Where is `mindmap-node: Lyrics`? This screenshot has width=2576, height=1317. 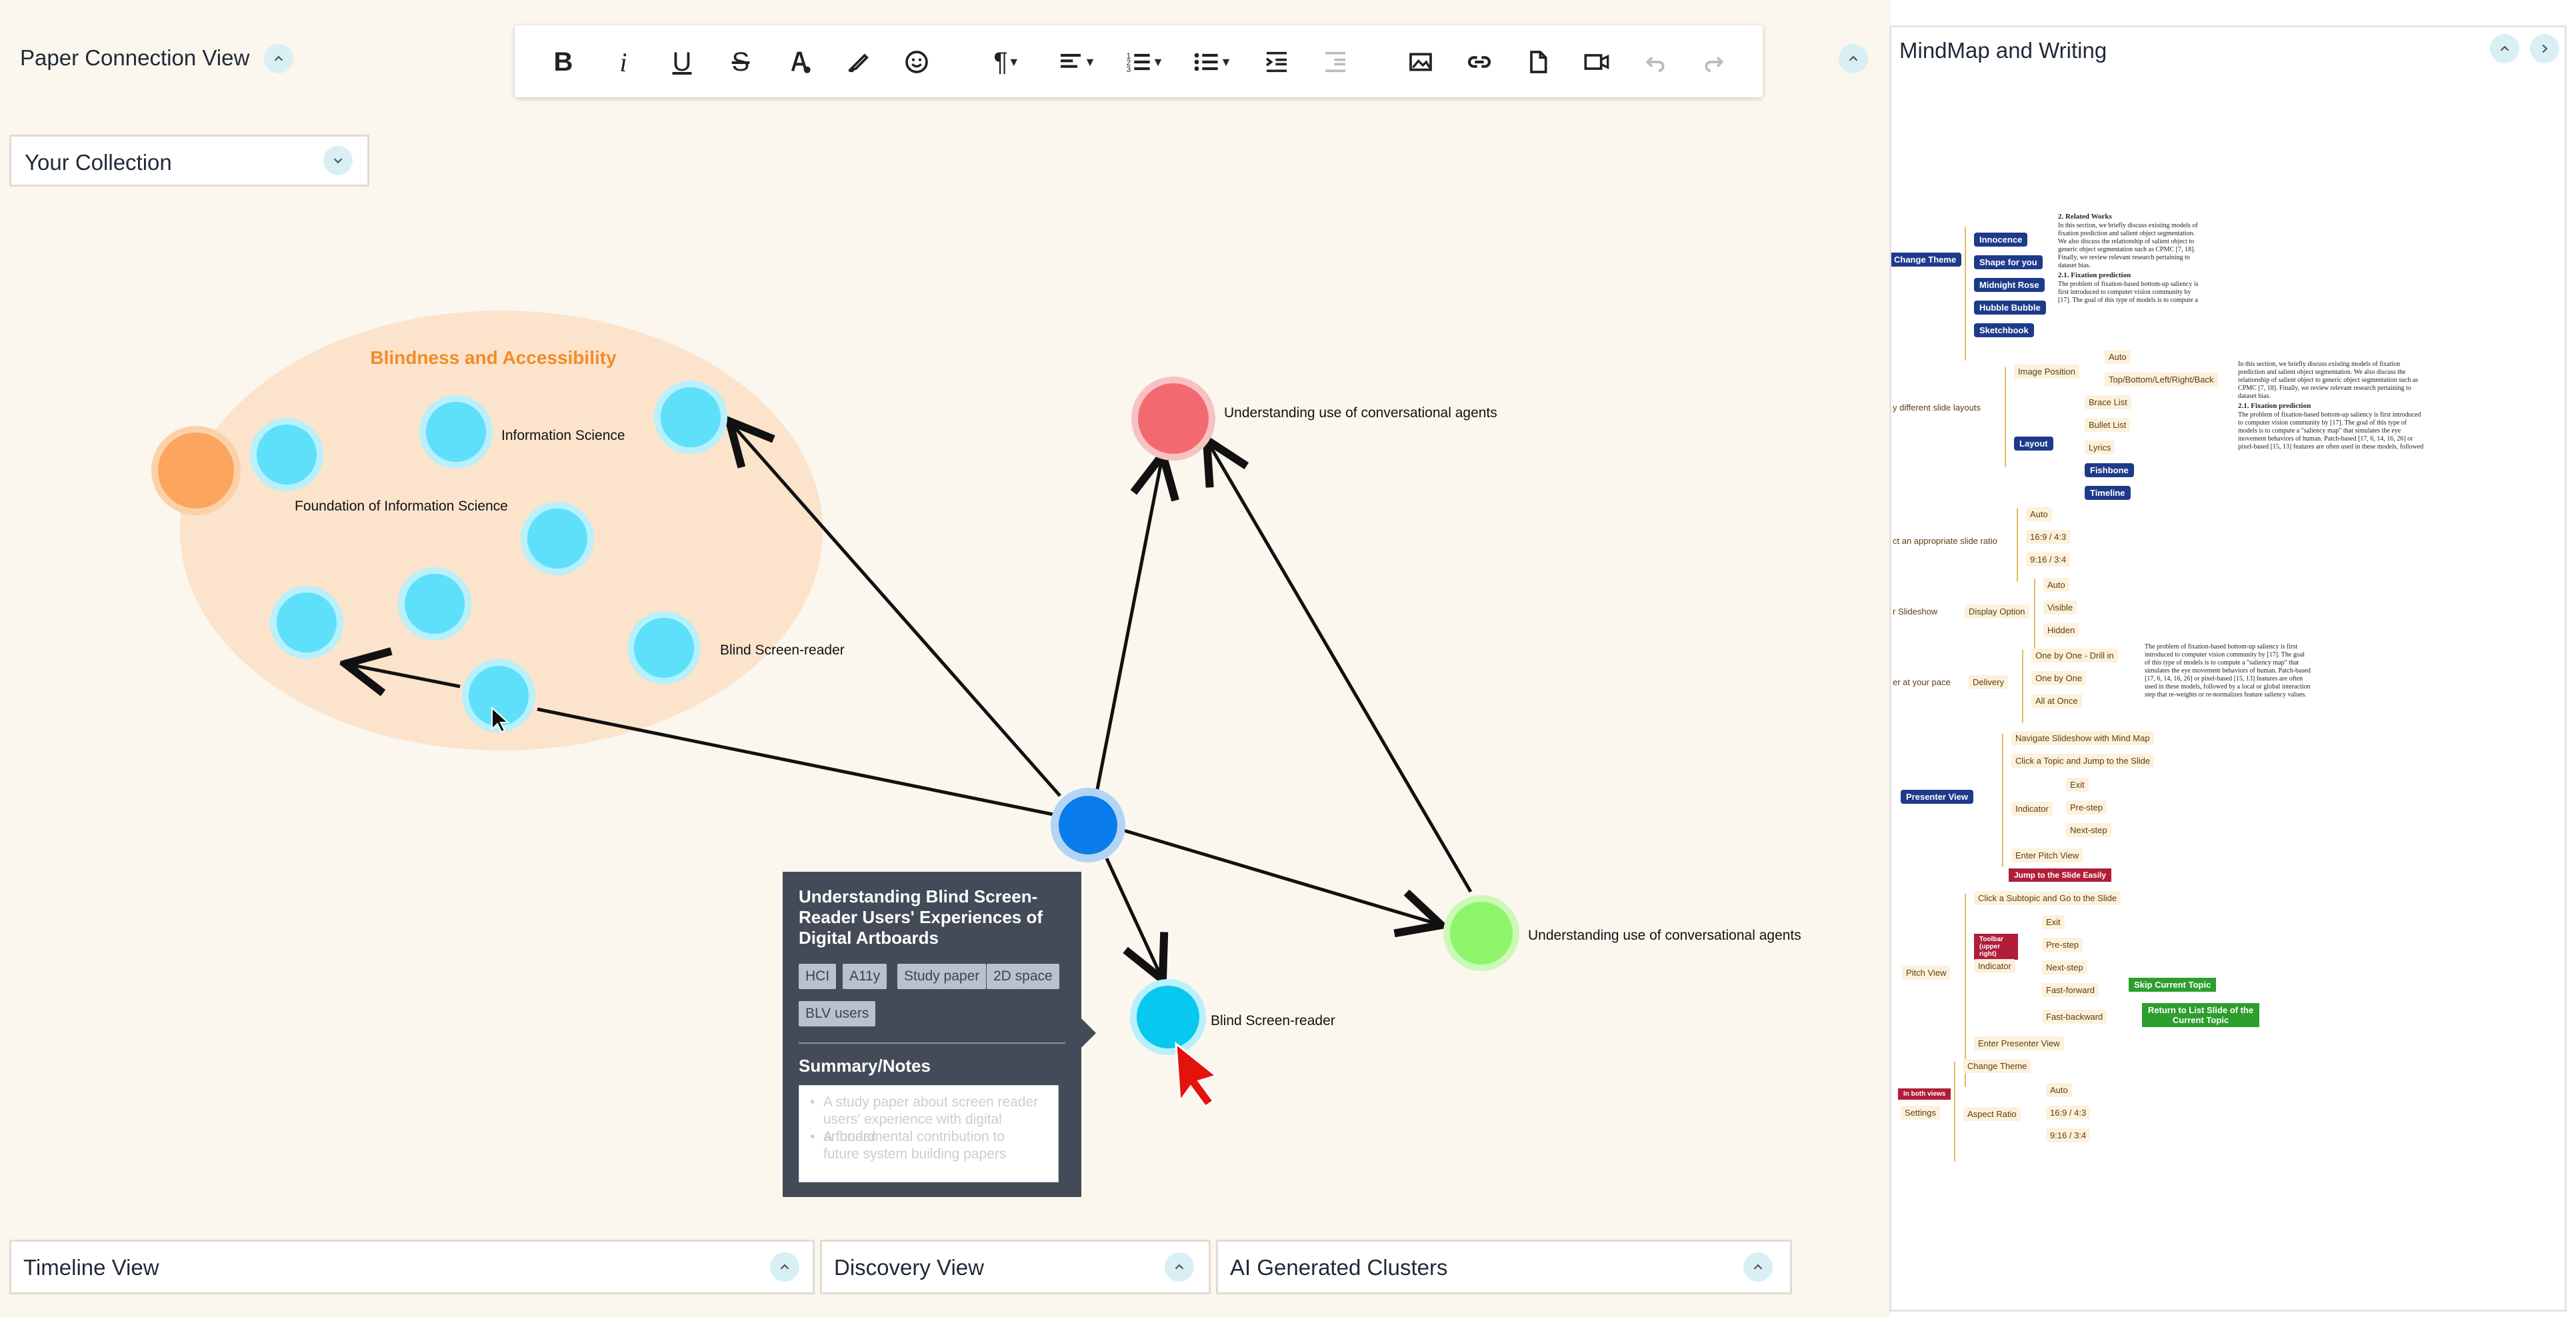
mindmap-node: Lyrics is located at coordinates (2100, 448).